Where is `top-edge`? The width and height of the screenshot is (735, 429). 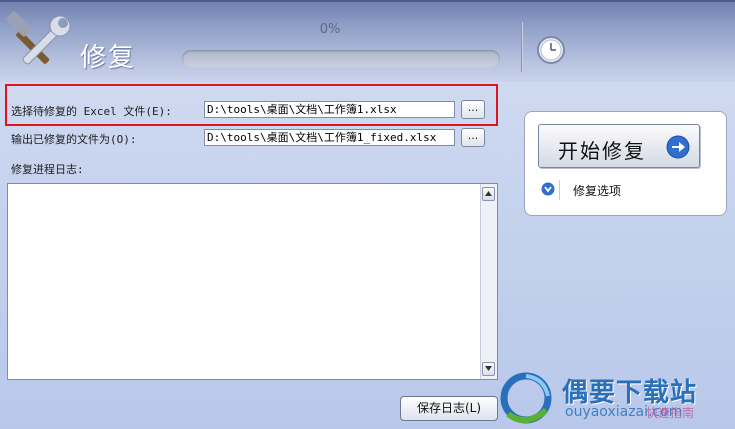 top-edge is located at coordinates (367, 1).